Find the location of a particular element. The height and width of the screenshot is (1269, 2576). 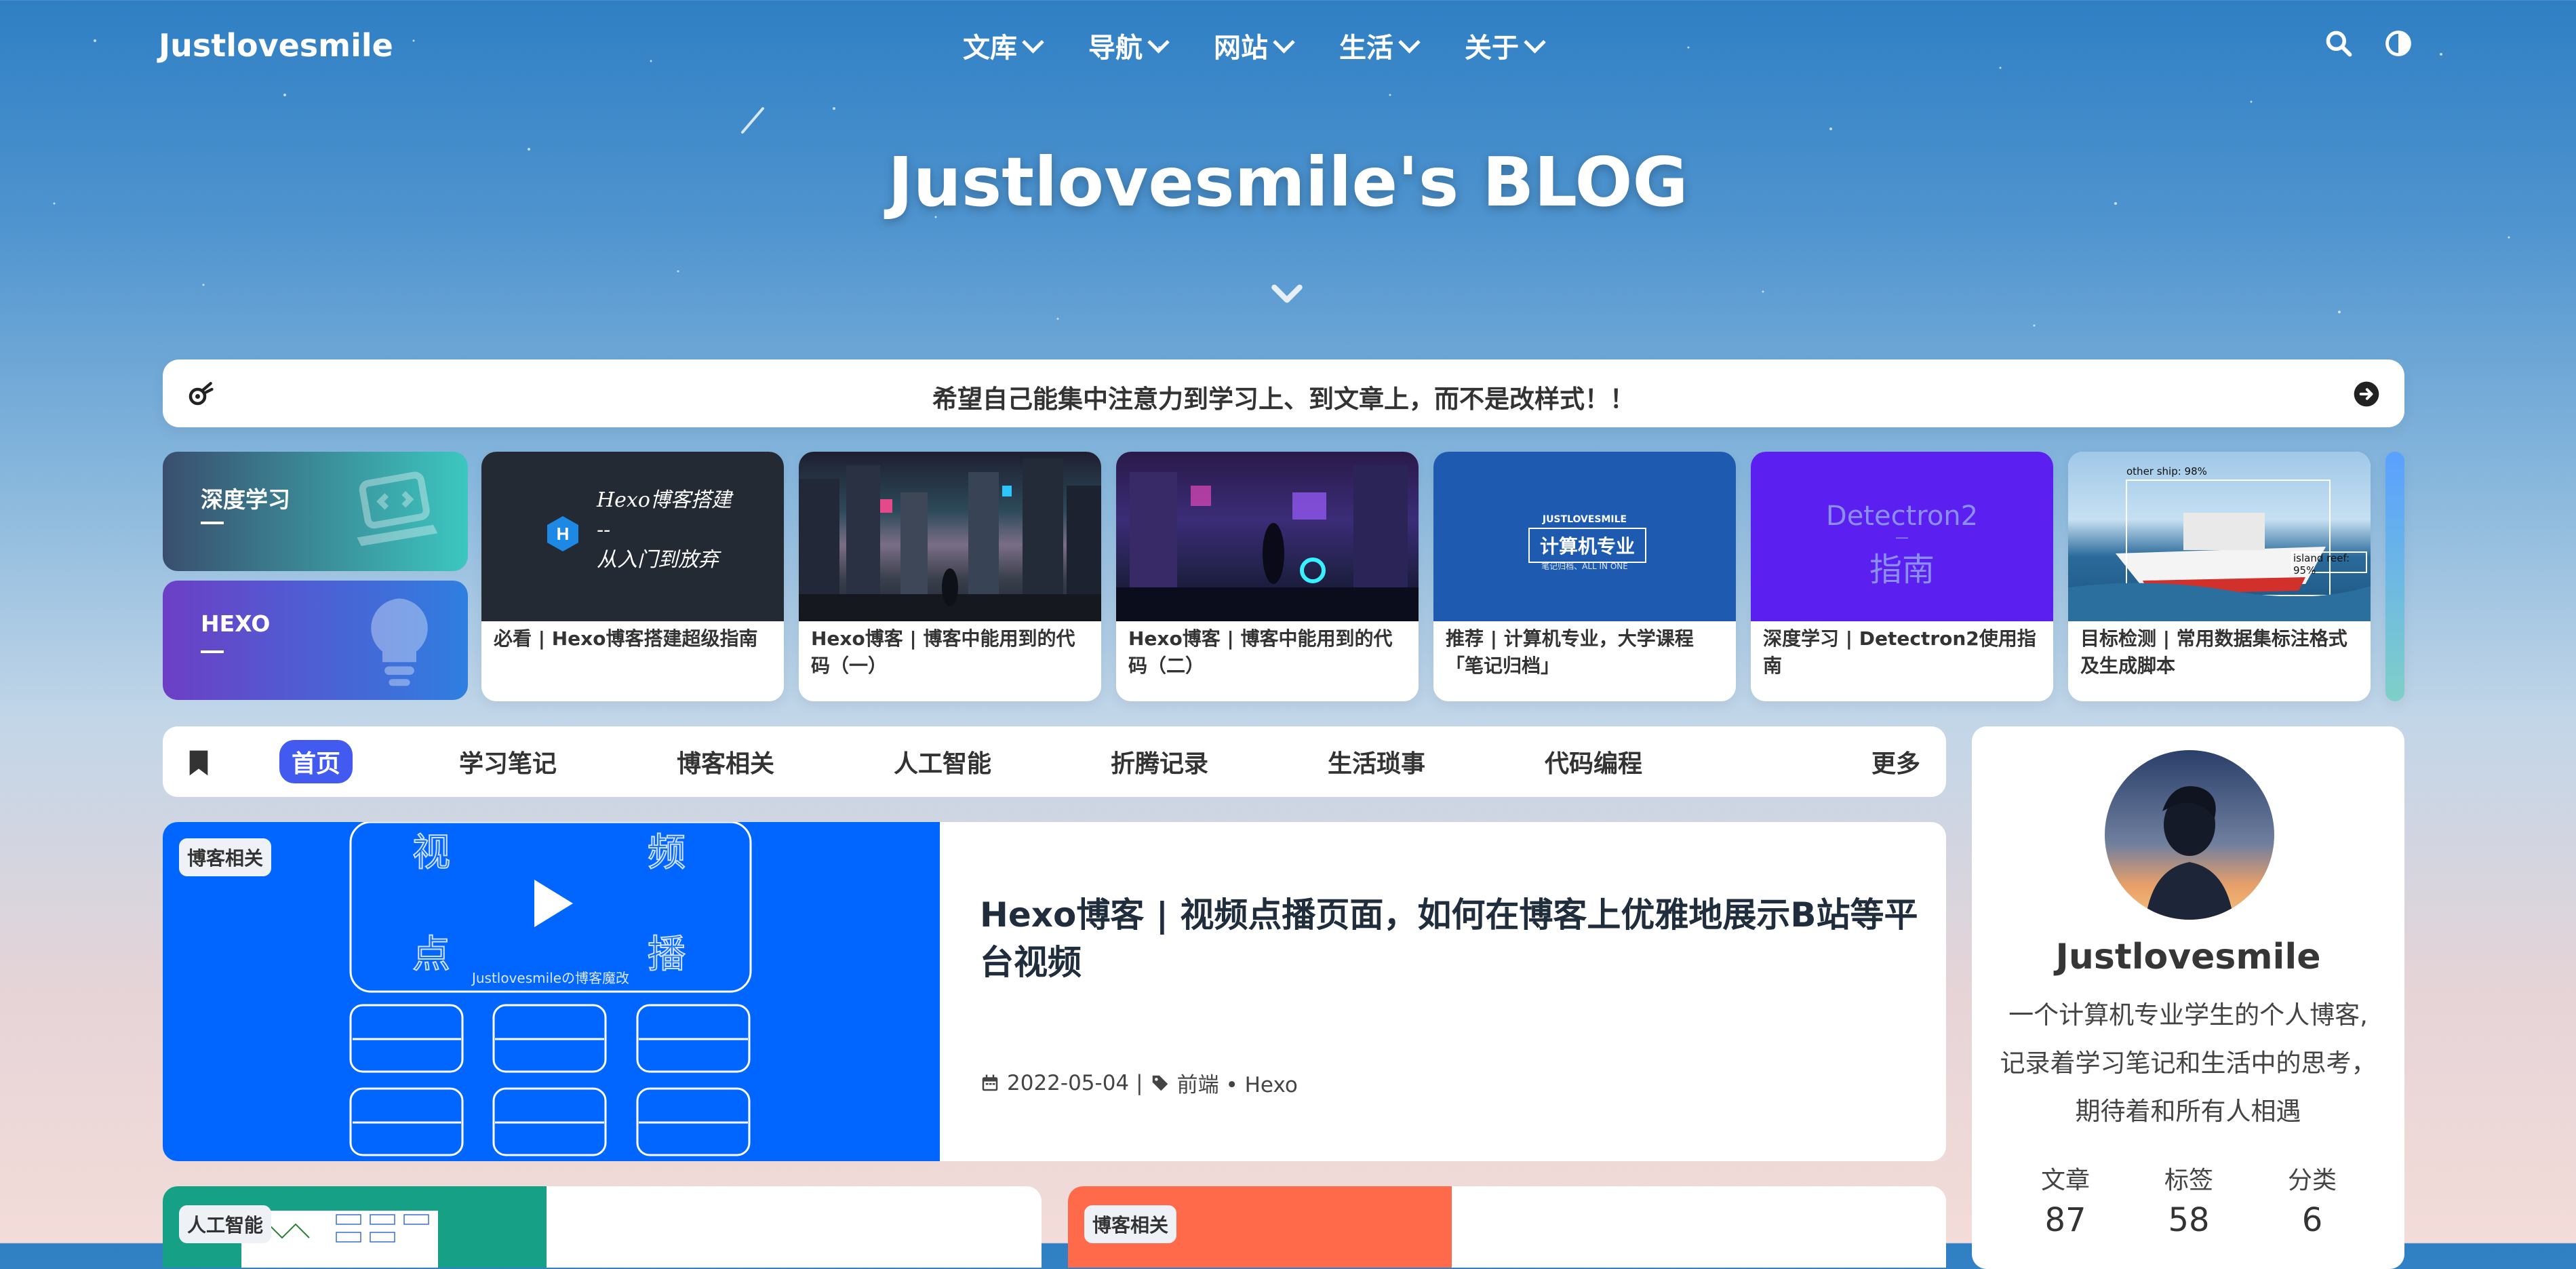

feature-card: Detectron2 — 指南 深度学习 | Detectron2使用指南 is located at coordinates (1902, 576).